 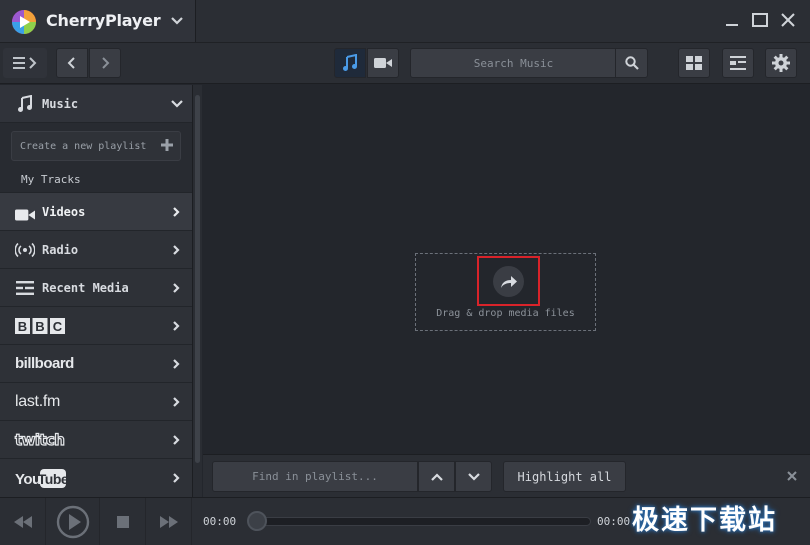 What do you see at coordinates (96, 104) in the screenshot?
I see `sidebar-item-music: Music` at bounding box center [96, 104].